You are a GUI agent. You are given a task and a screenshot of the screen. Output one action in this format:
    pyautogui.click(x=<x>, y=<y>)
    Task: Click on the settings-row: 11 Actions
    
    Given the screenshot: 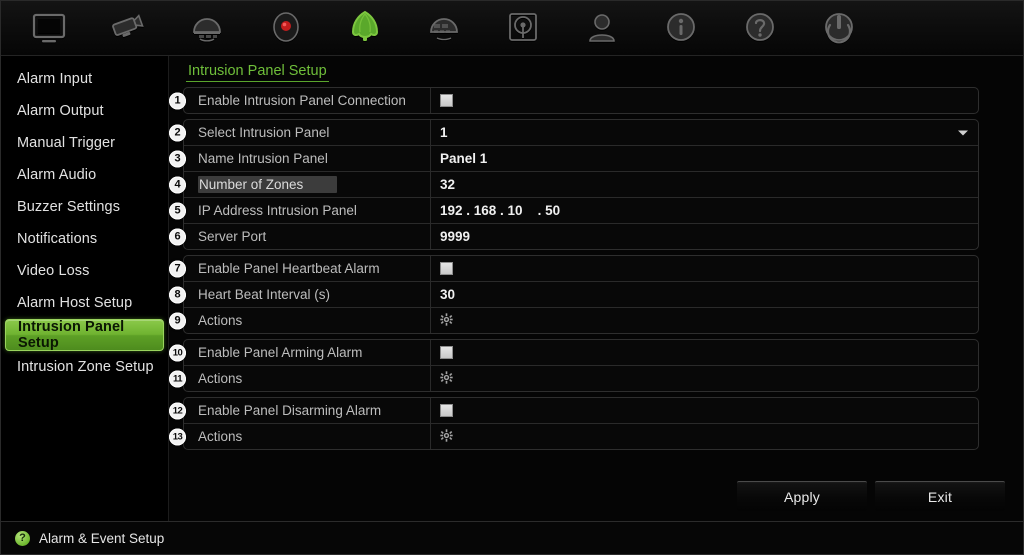 What is the action you would take?
    pyautogui.click(x=573, y=378)
    